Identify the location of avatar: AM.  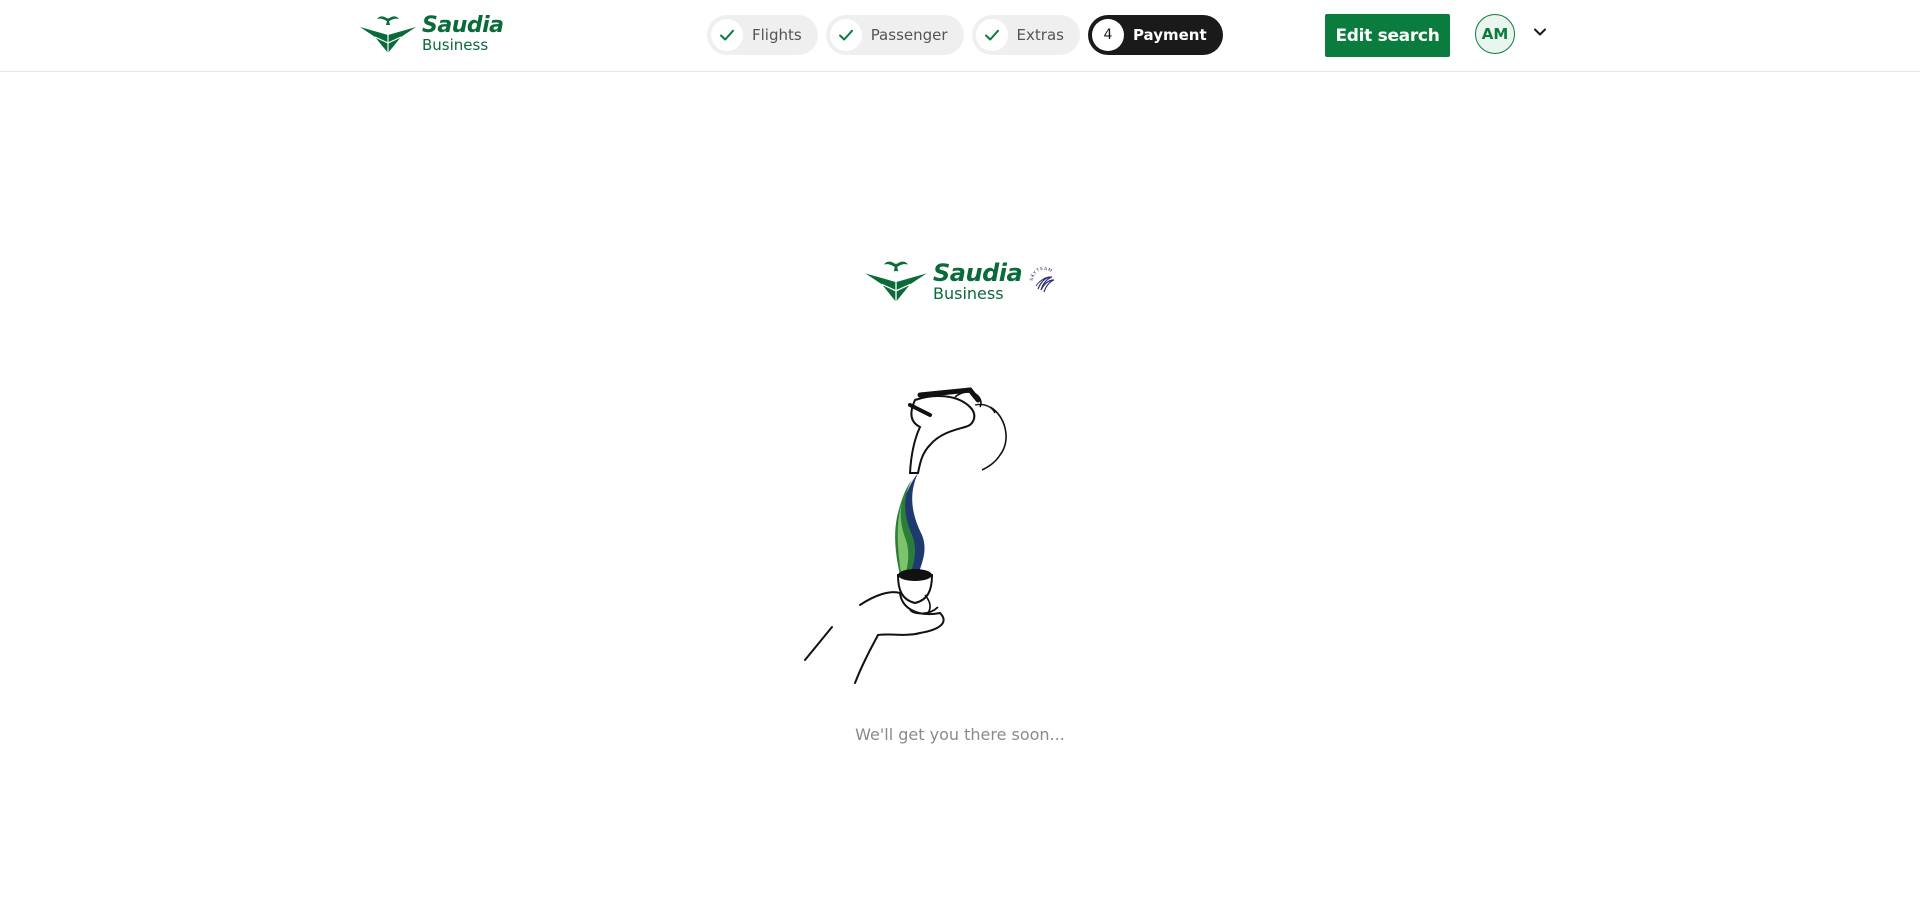
(1495, 34).